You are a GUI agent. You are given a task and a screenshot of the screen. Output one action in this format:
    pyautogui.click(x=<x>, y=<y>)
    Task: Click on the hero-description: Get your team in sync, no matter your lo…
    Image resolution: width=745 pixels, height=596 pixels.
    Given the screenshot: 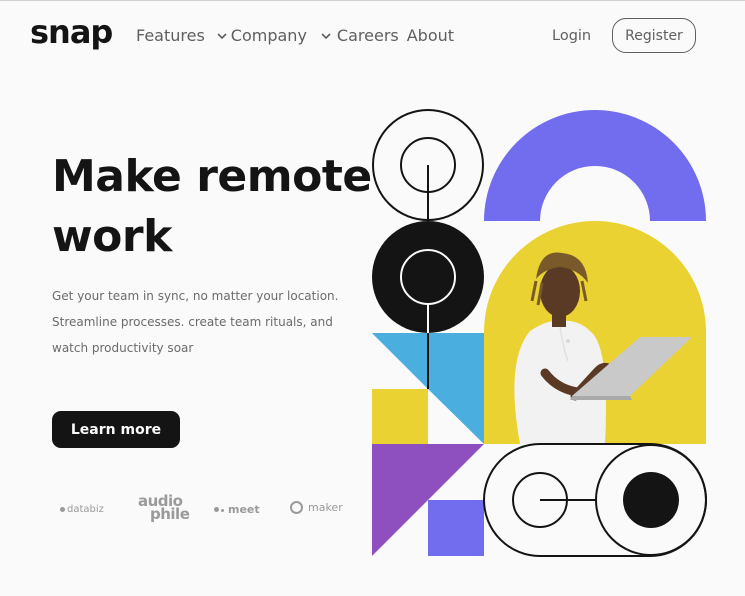 What is the action you would take?
    pyautogui.click(x=195, y=322)
    